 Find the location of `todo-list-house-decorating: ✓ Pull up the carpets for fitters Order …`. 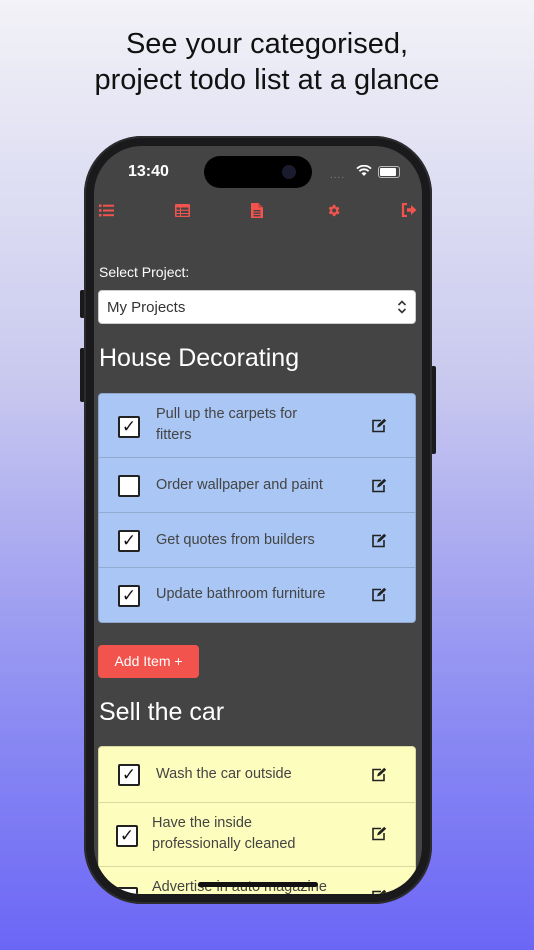

todo-list-house-decorating: ✓ Pull up the carpets for fitters Order … is located at coordinates (257, 508).